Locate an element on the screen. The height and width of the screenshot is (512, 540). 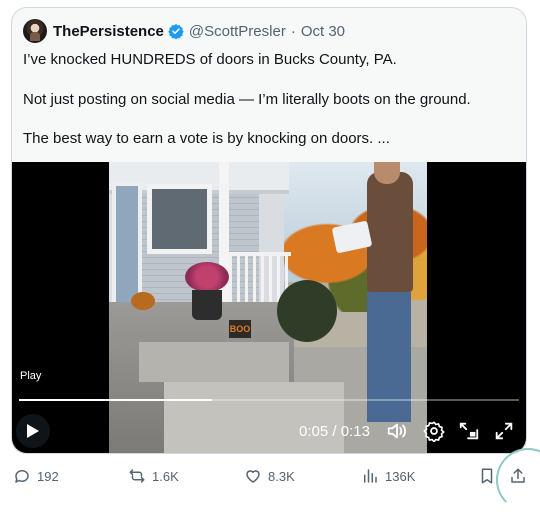
views-action: 136K is located at coordinates (388, 476).